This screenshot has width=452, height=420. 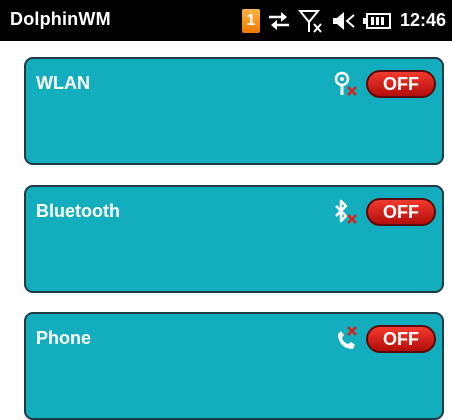 What do you see at coordinates (60, 19) in the screenshot?
I see `app-title: DolphinWM` at bounding box center [60, 19].